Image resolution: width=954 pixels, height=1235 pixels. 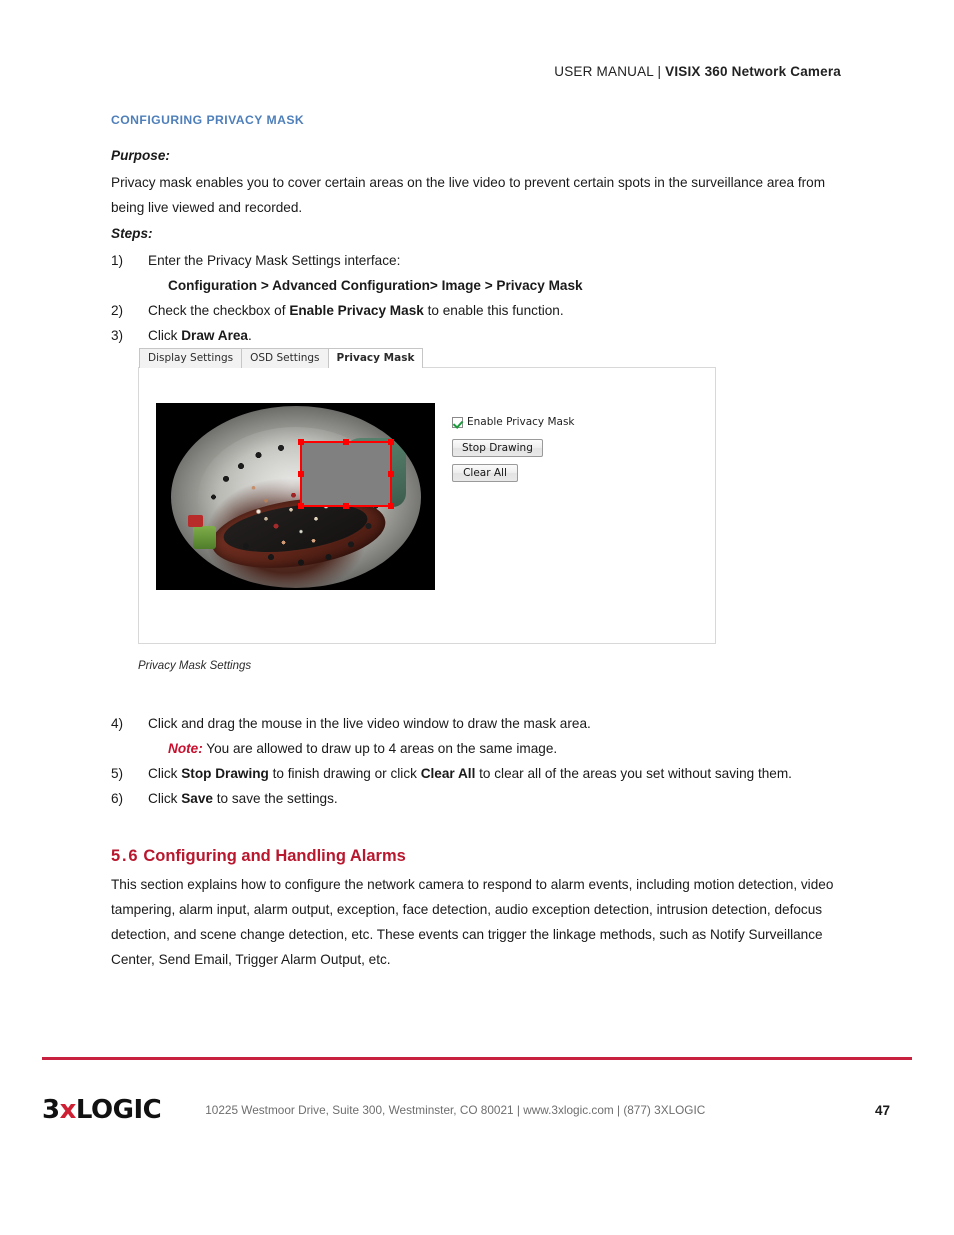 I want to click on tab-osd-settings: OSD Settings, so click(x=285, y=358).